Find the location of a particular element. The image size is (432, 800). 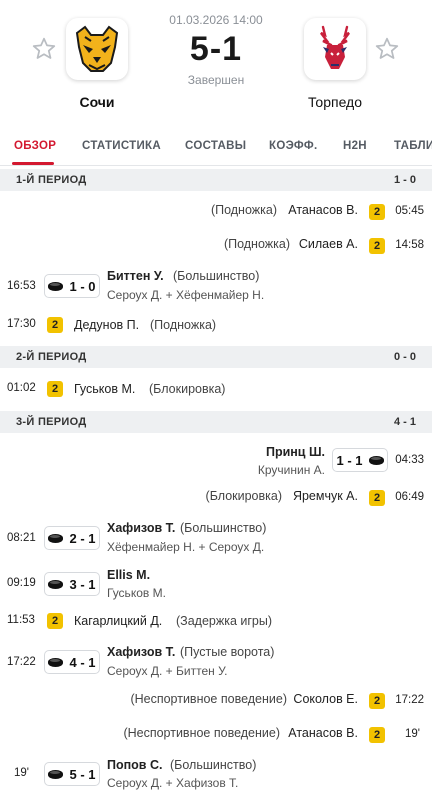

goal-running-score: 4 - 1 is located at coordinates (82, 662).